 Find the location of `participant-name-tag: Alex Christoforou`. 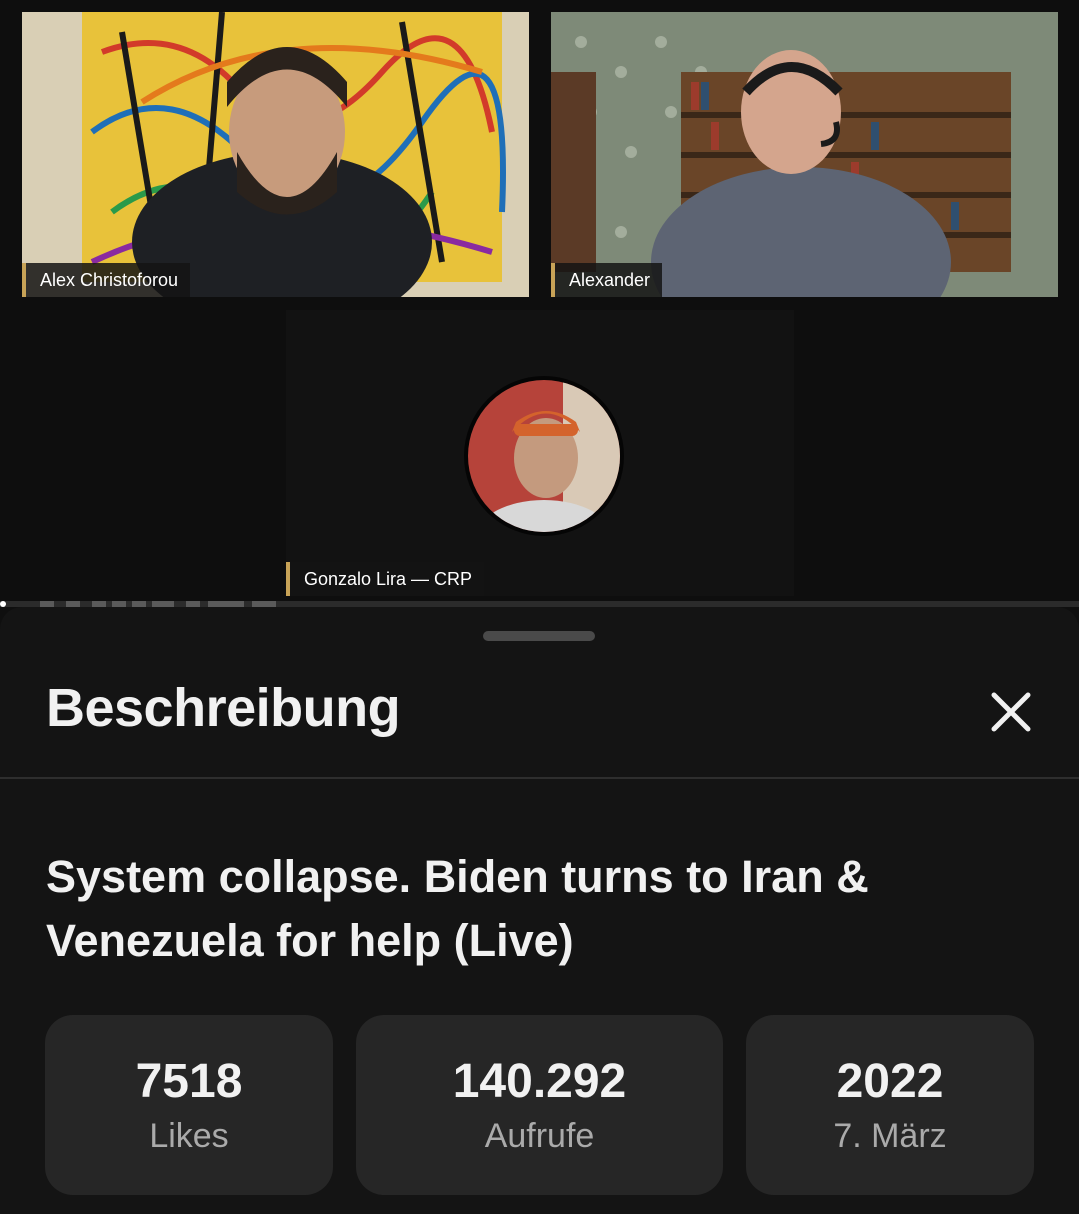

participant-name-tag: Alex Christoforou is located at coordinates (106, 280).